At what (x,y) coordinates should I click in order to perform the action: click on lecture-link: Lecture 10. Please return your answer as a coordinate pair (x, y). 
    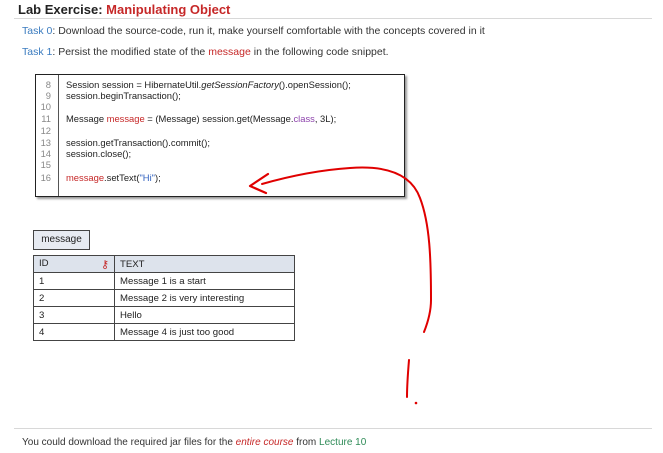
    Looking at the image, I should click on (342, 442).